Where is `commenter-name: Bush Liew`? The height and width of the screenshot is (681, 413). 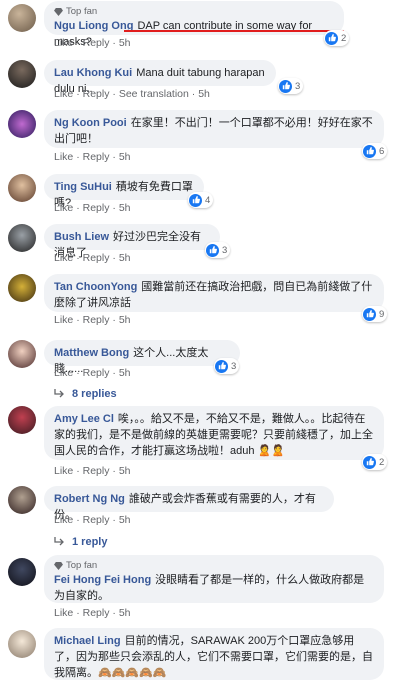
commenter-name: Bush Liew is located at coordinates (81, 237).